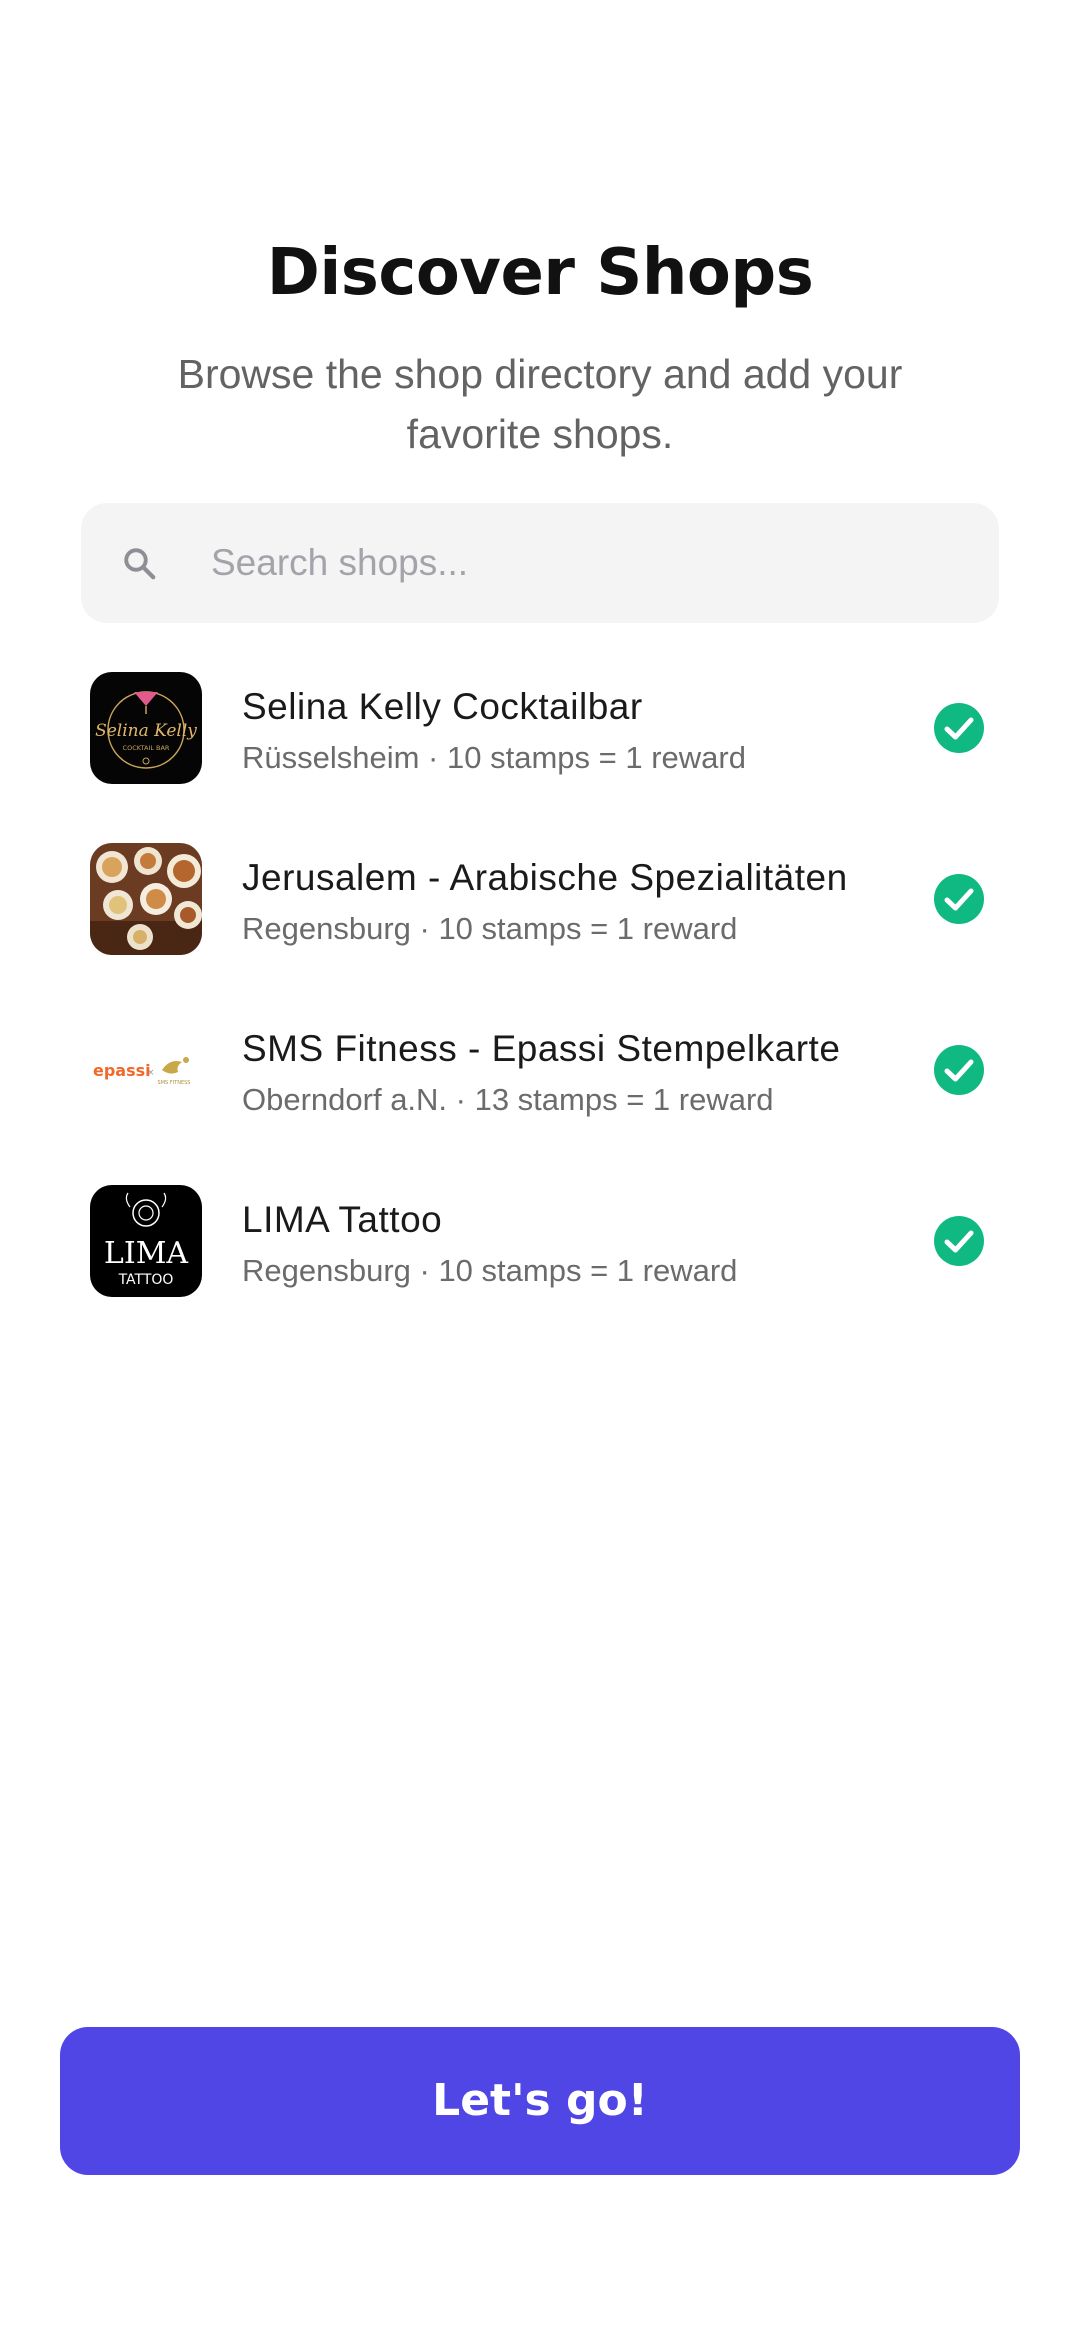  Describe the element at coordinates (342, 1219) in the screenshot. I see `shop-name: LIMA Tattoo` at that location.